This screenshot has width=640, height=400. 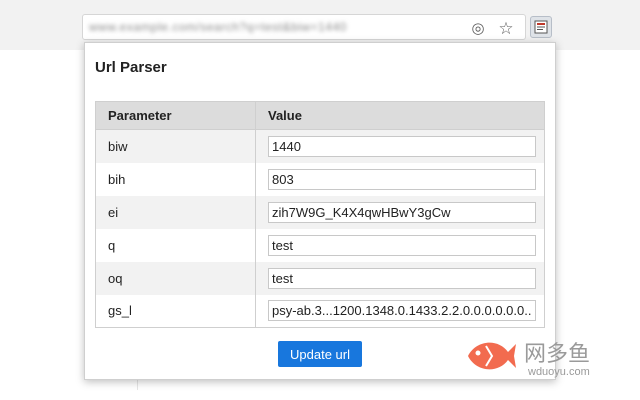 What do you see at coordinates (175, 311) in the screenshot?
I see `parameter-name: gs_l` at bounding box center [175, 311].